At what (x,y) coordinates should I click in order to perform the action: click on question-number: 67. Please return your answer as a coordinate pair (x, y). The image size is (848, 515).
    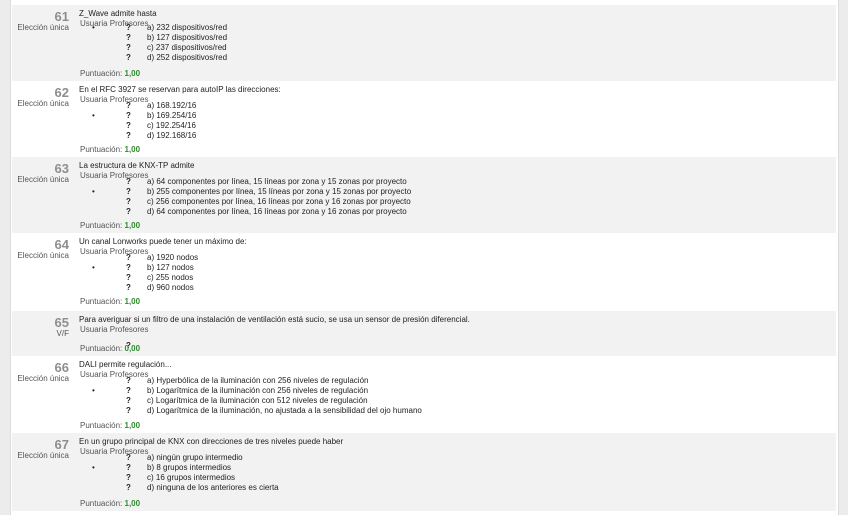
    Looking at the image, I should click on (61, 444).